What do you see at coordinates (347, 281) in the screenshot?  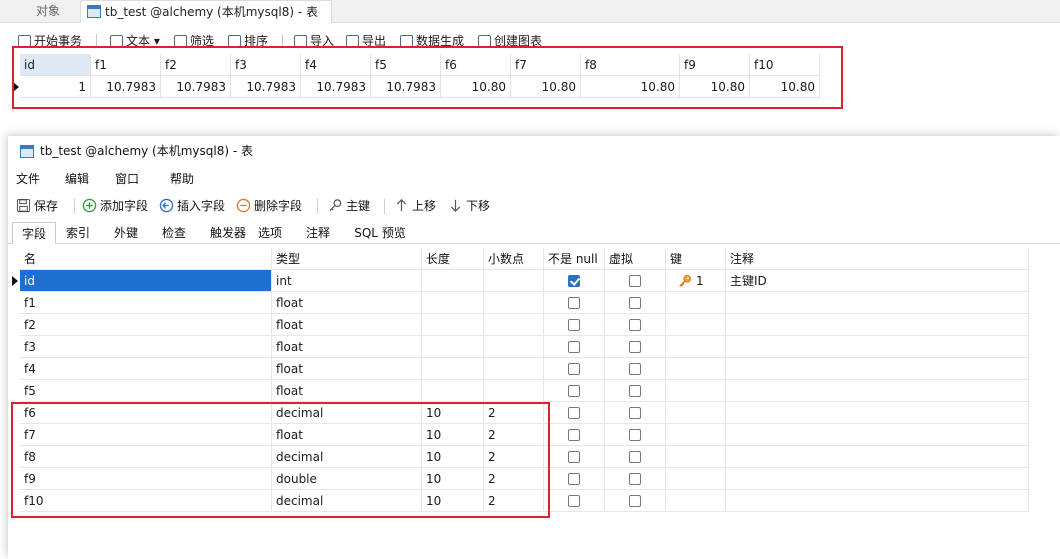 I see `field-type-cell: int` at bounding box center [347, 281].